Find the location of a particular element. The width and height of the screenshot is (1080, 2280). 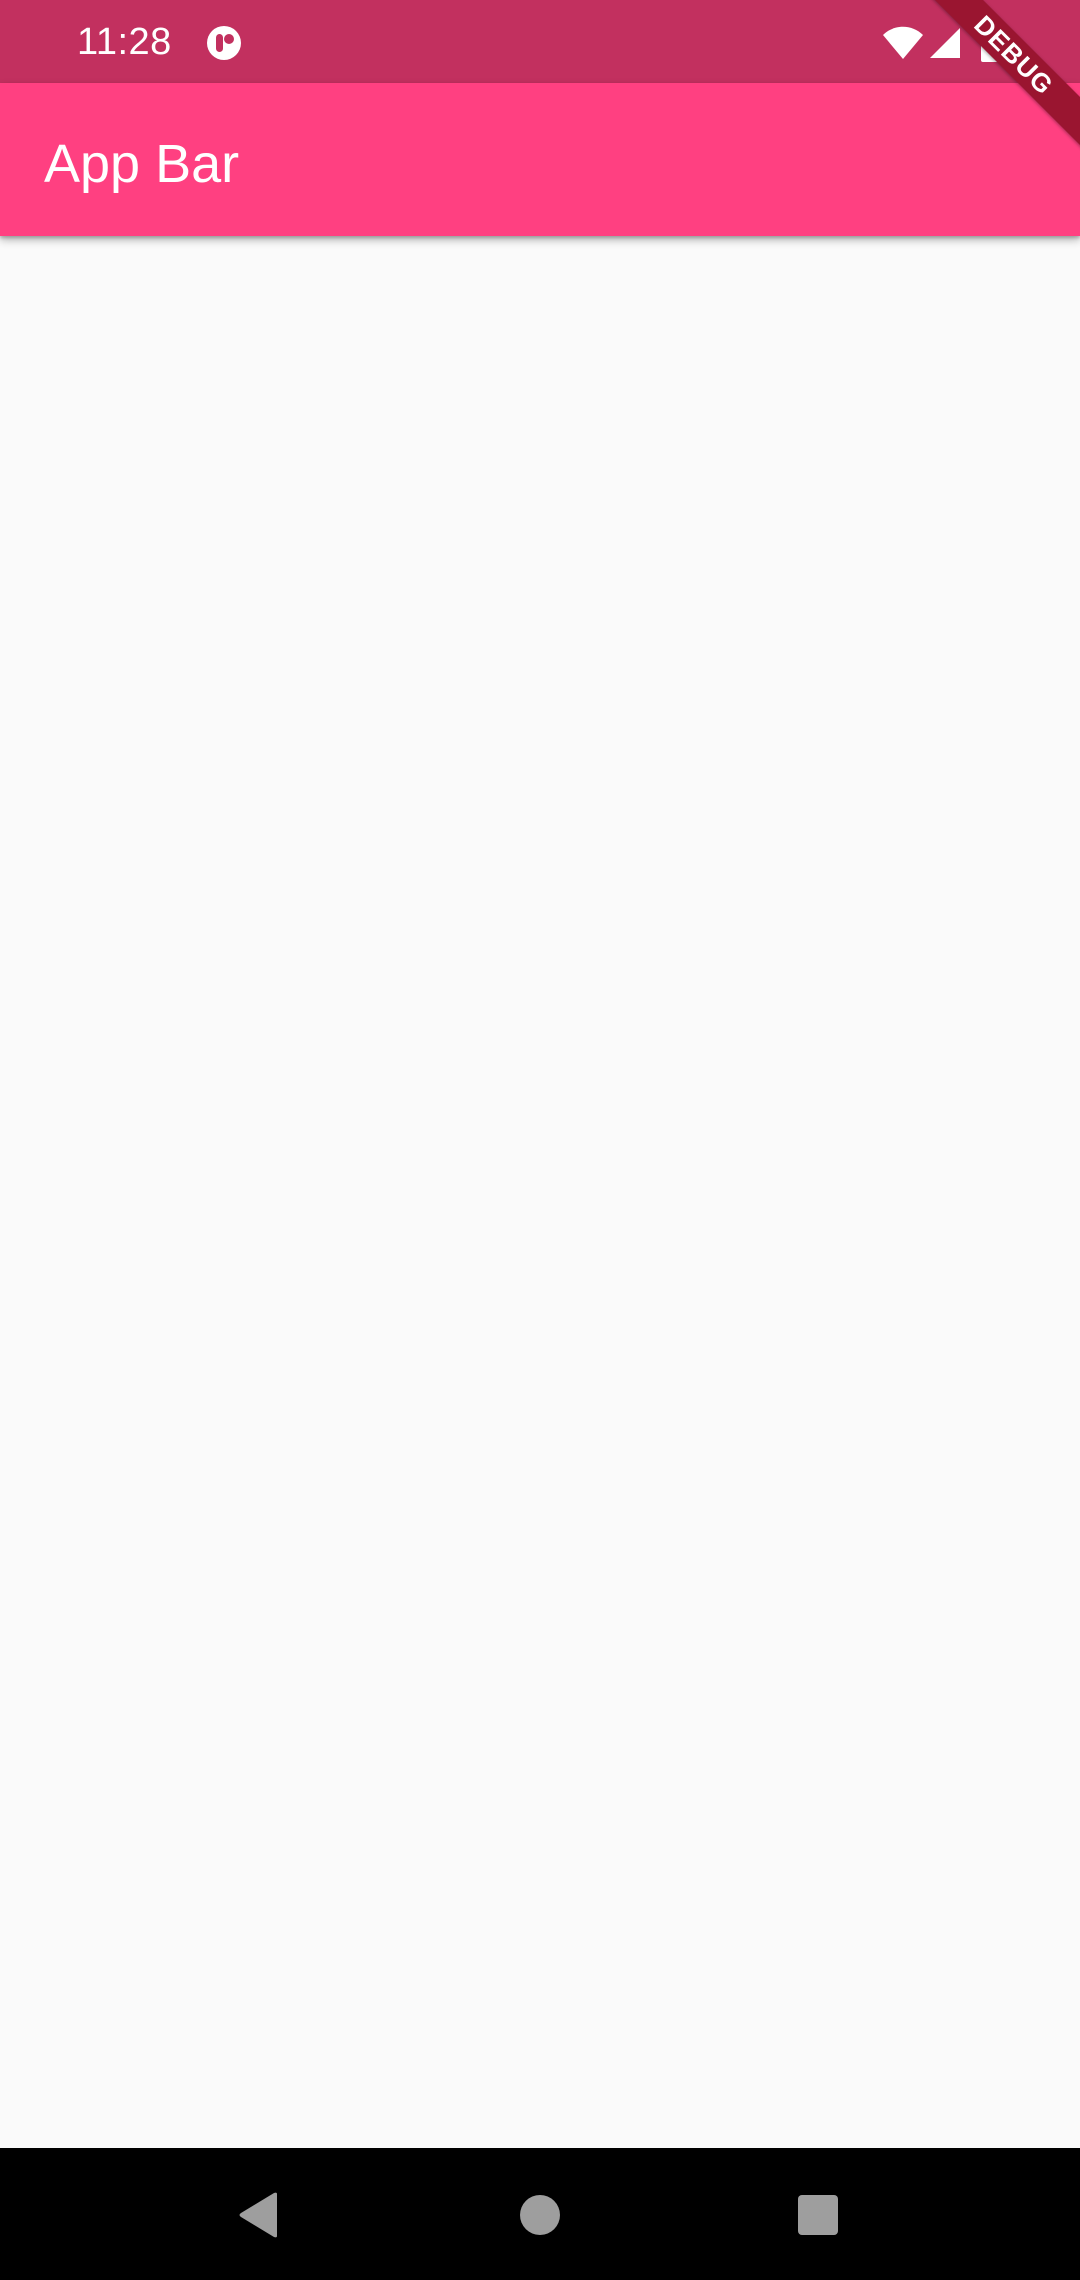

home-circle-icon is located at coordinates (540, 2215).